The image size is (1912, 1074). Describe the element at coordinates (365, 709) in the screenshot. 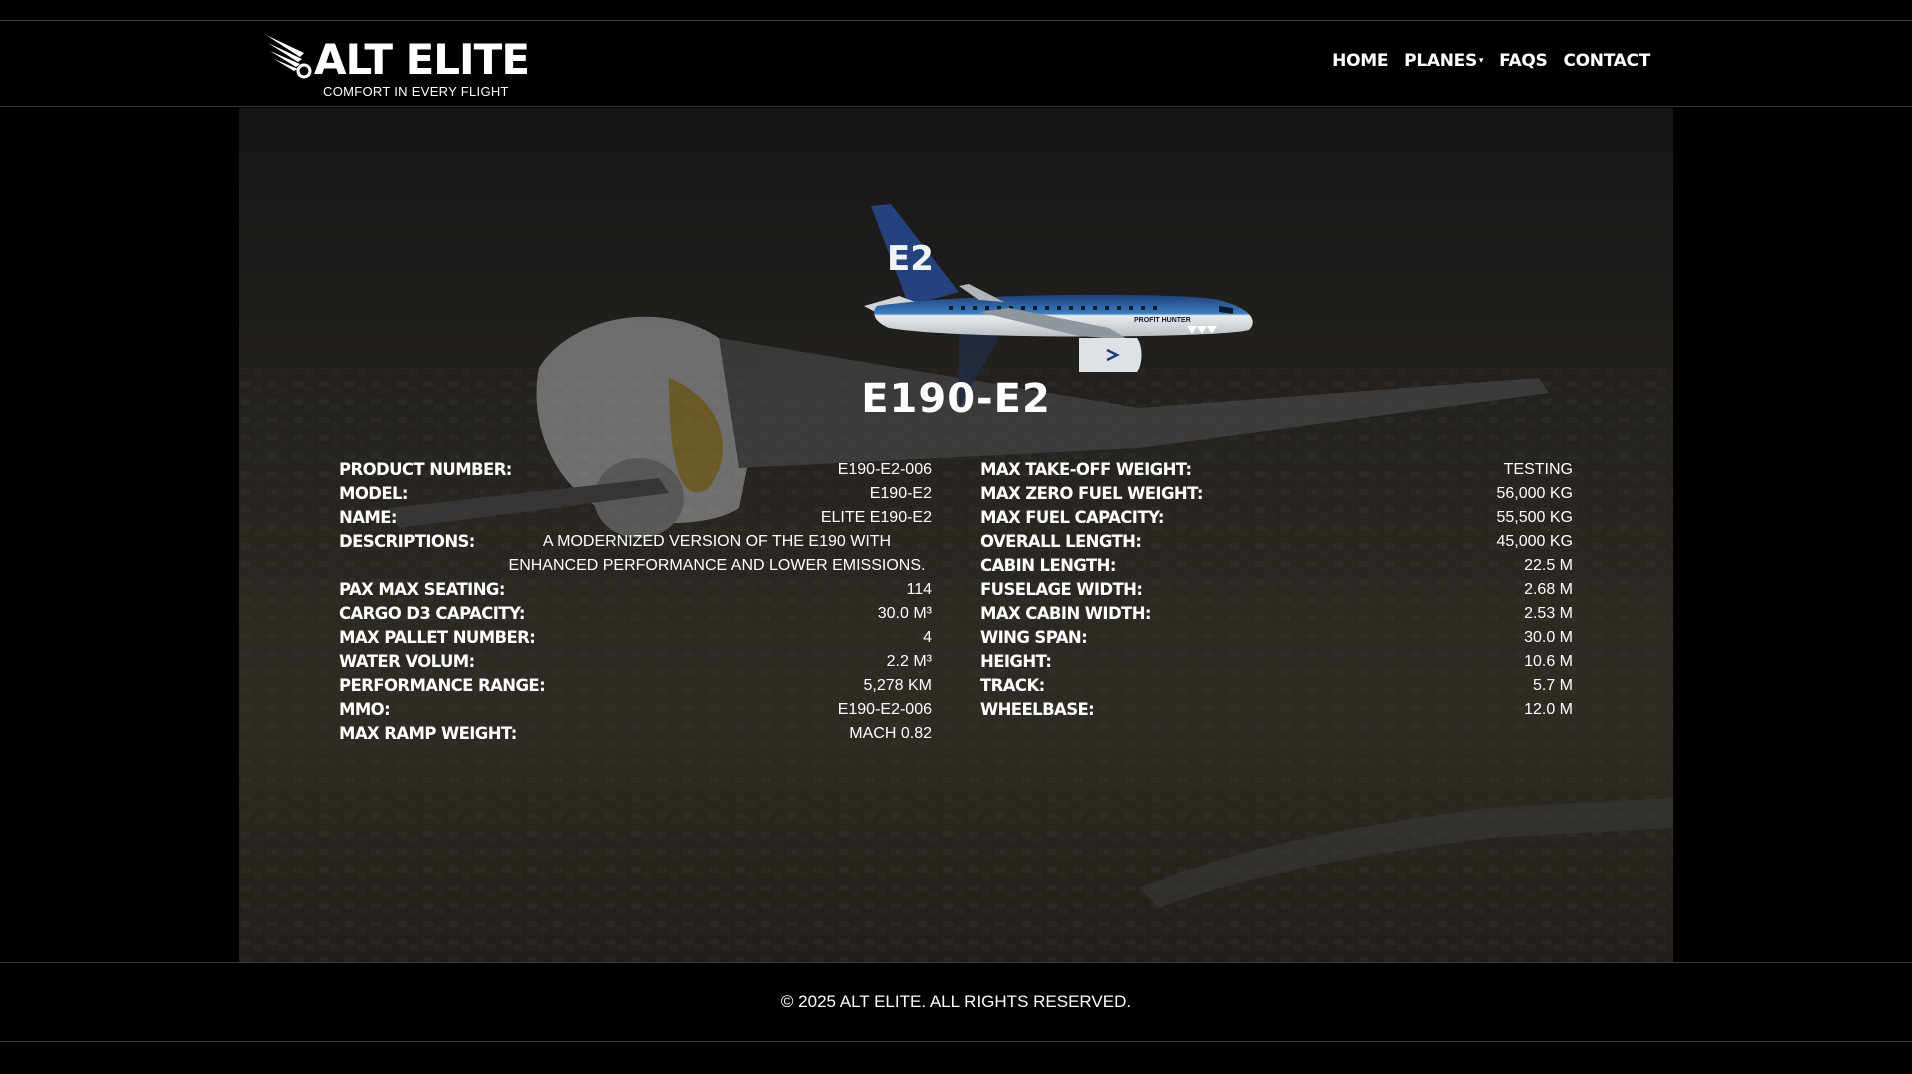

I see `spec-label: MMO:` at that location.